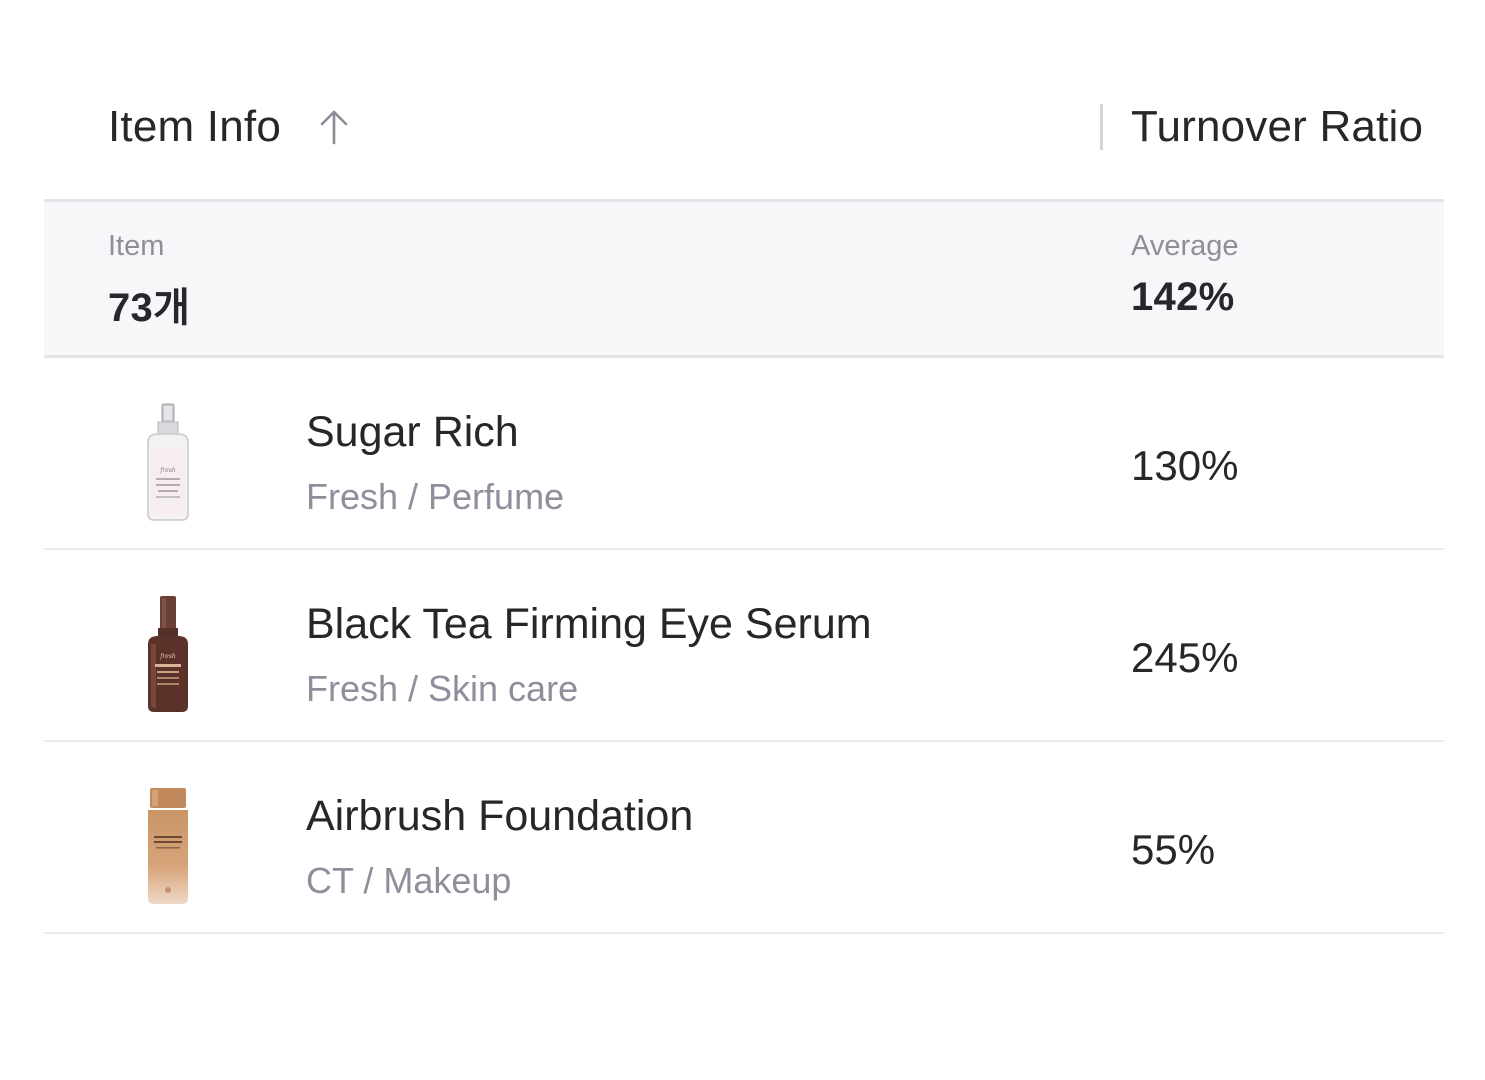 The image size is (1485, 1080). What do you see at coordinates (1185, 246) in the screenshot?
I see `average-caption: Average` at bounding box center [1185, 246].